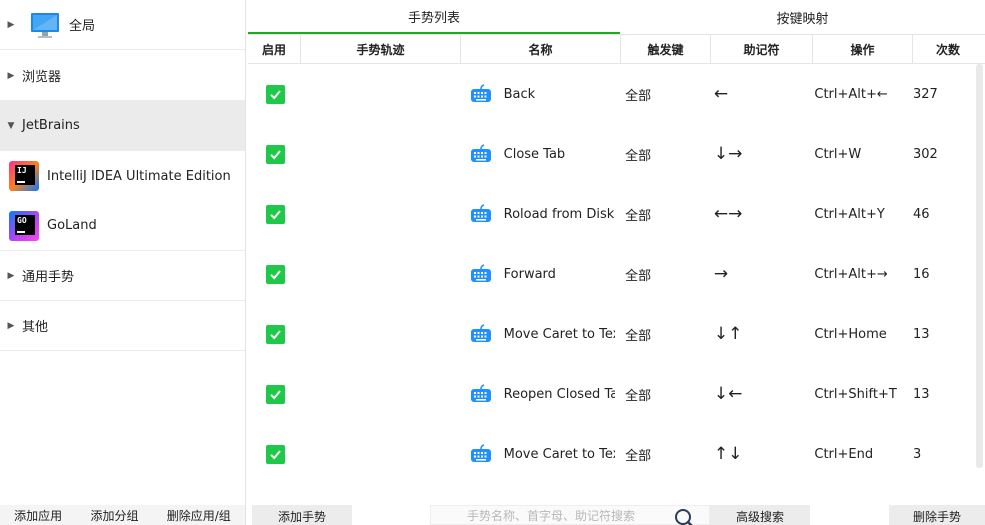  Describe the element at coordinates (728, 334) in the screenshot. I see `mnemonic-arrows: ↓↑` at that location.